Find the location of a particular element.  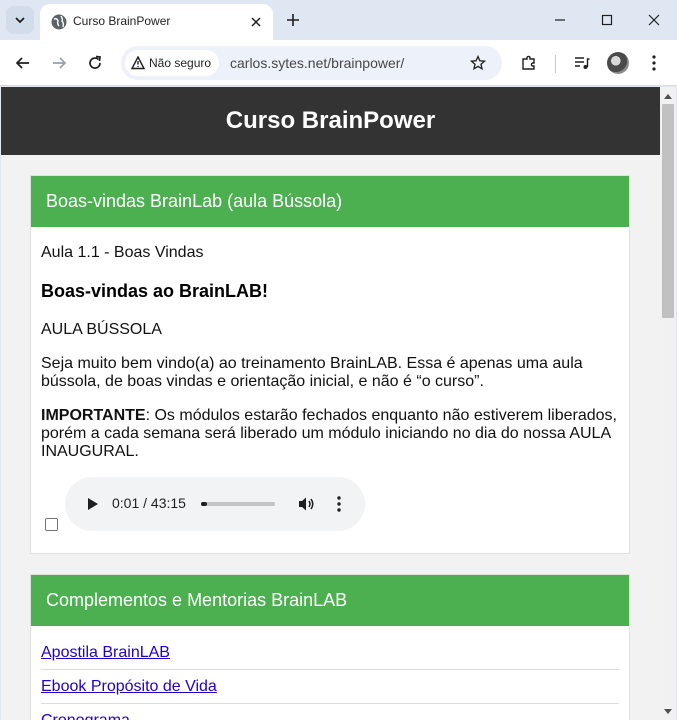

audio-time: 0:01 / 43:15 is located at coordinates (149, 503).